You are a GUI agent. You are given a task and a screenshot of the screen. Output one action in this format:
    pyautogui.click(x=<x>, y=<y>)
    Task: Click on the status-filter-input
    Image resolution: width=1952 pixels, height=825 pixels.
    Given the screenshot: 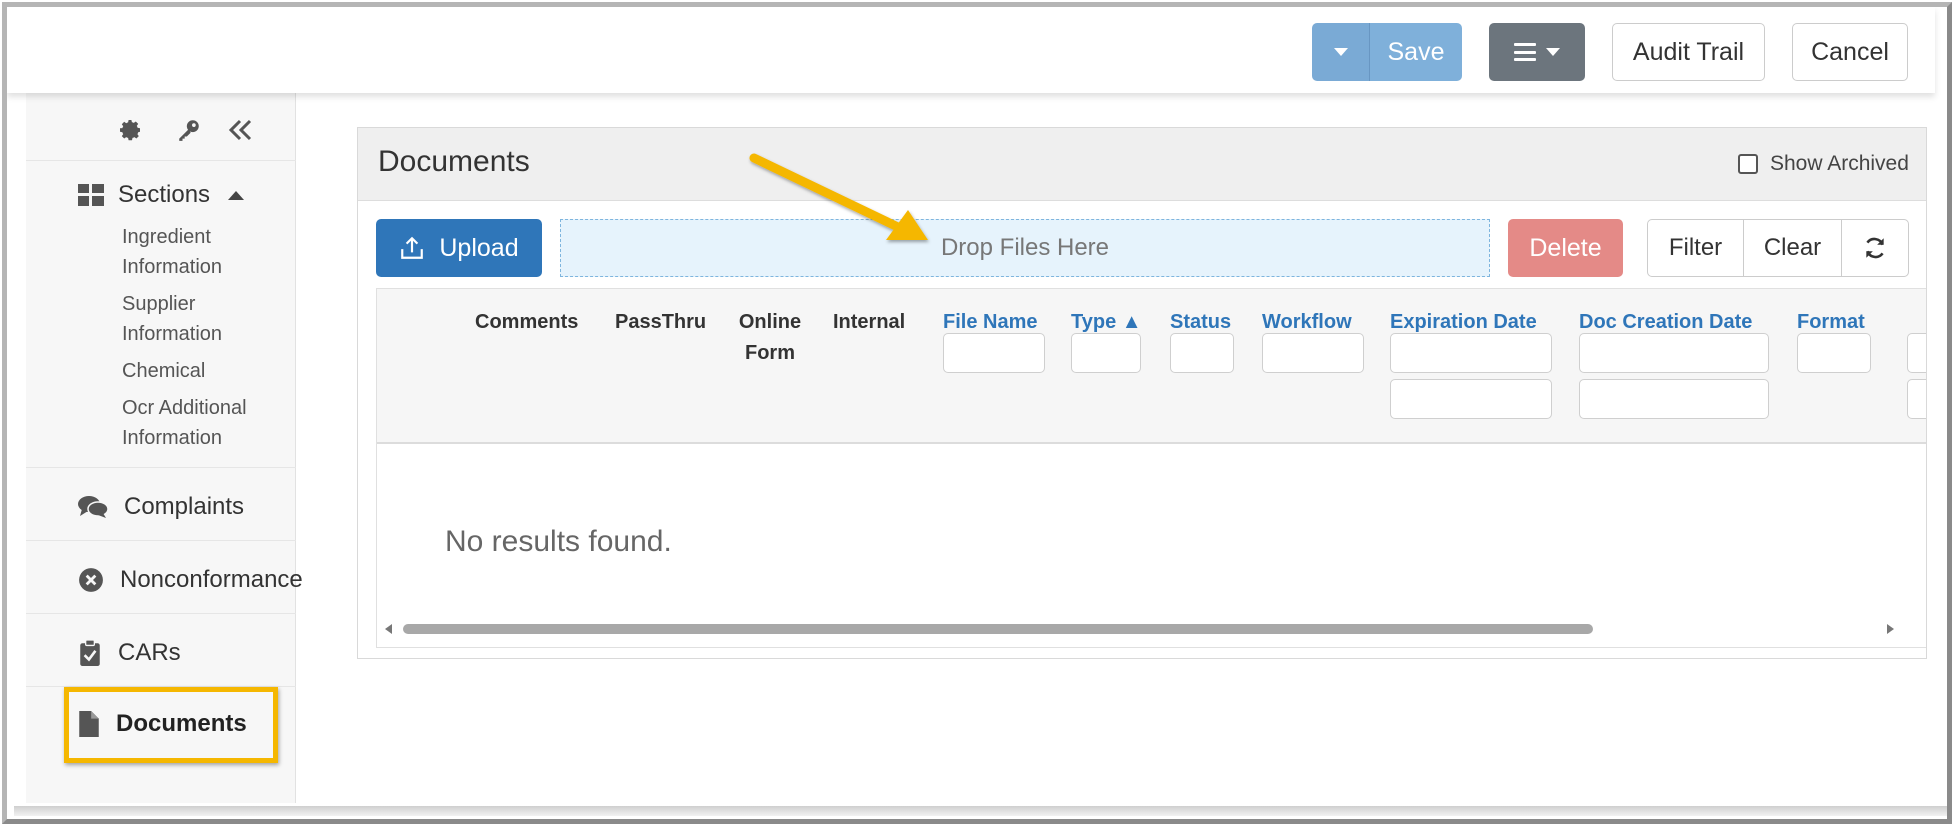 What is the action you would take?
    pyautogui.click(x=1202, y=353)
    